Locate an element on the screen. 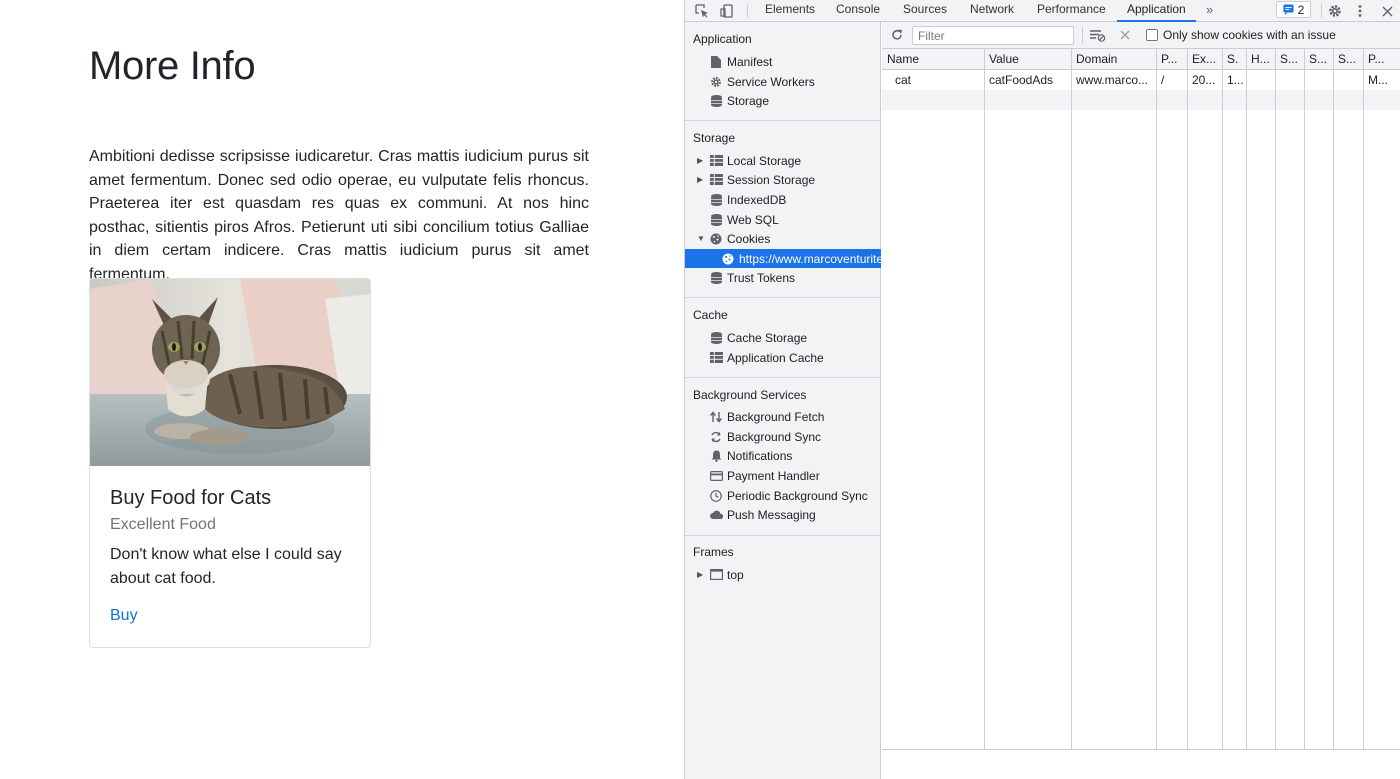 Image resolution: width=1400 pixels, height=779 pixels. tab-sources: Sources is located at coordinates (925, 11).